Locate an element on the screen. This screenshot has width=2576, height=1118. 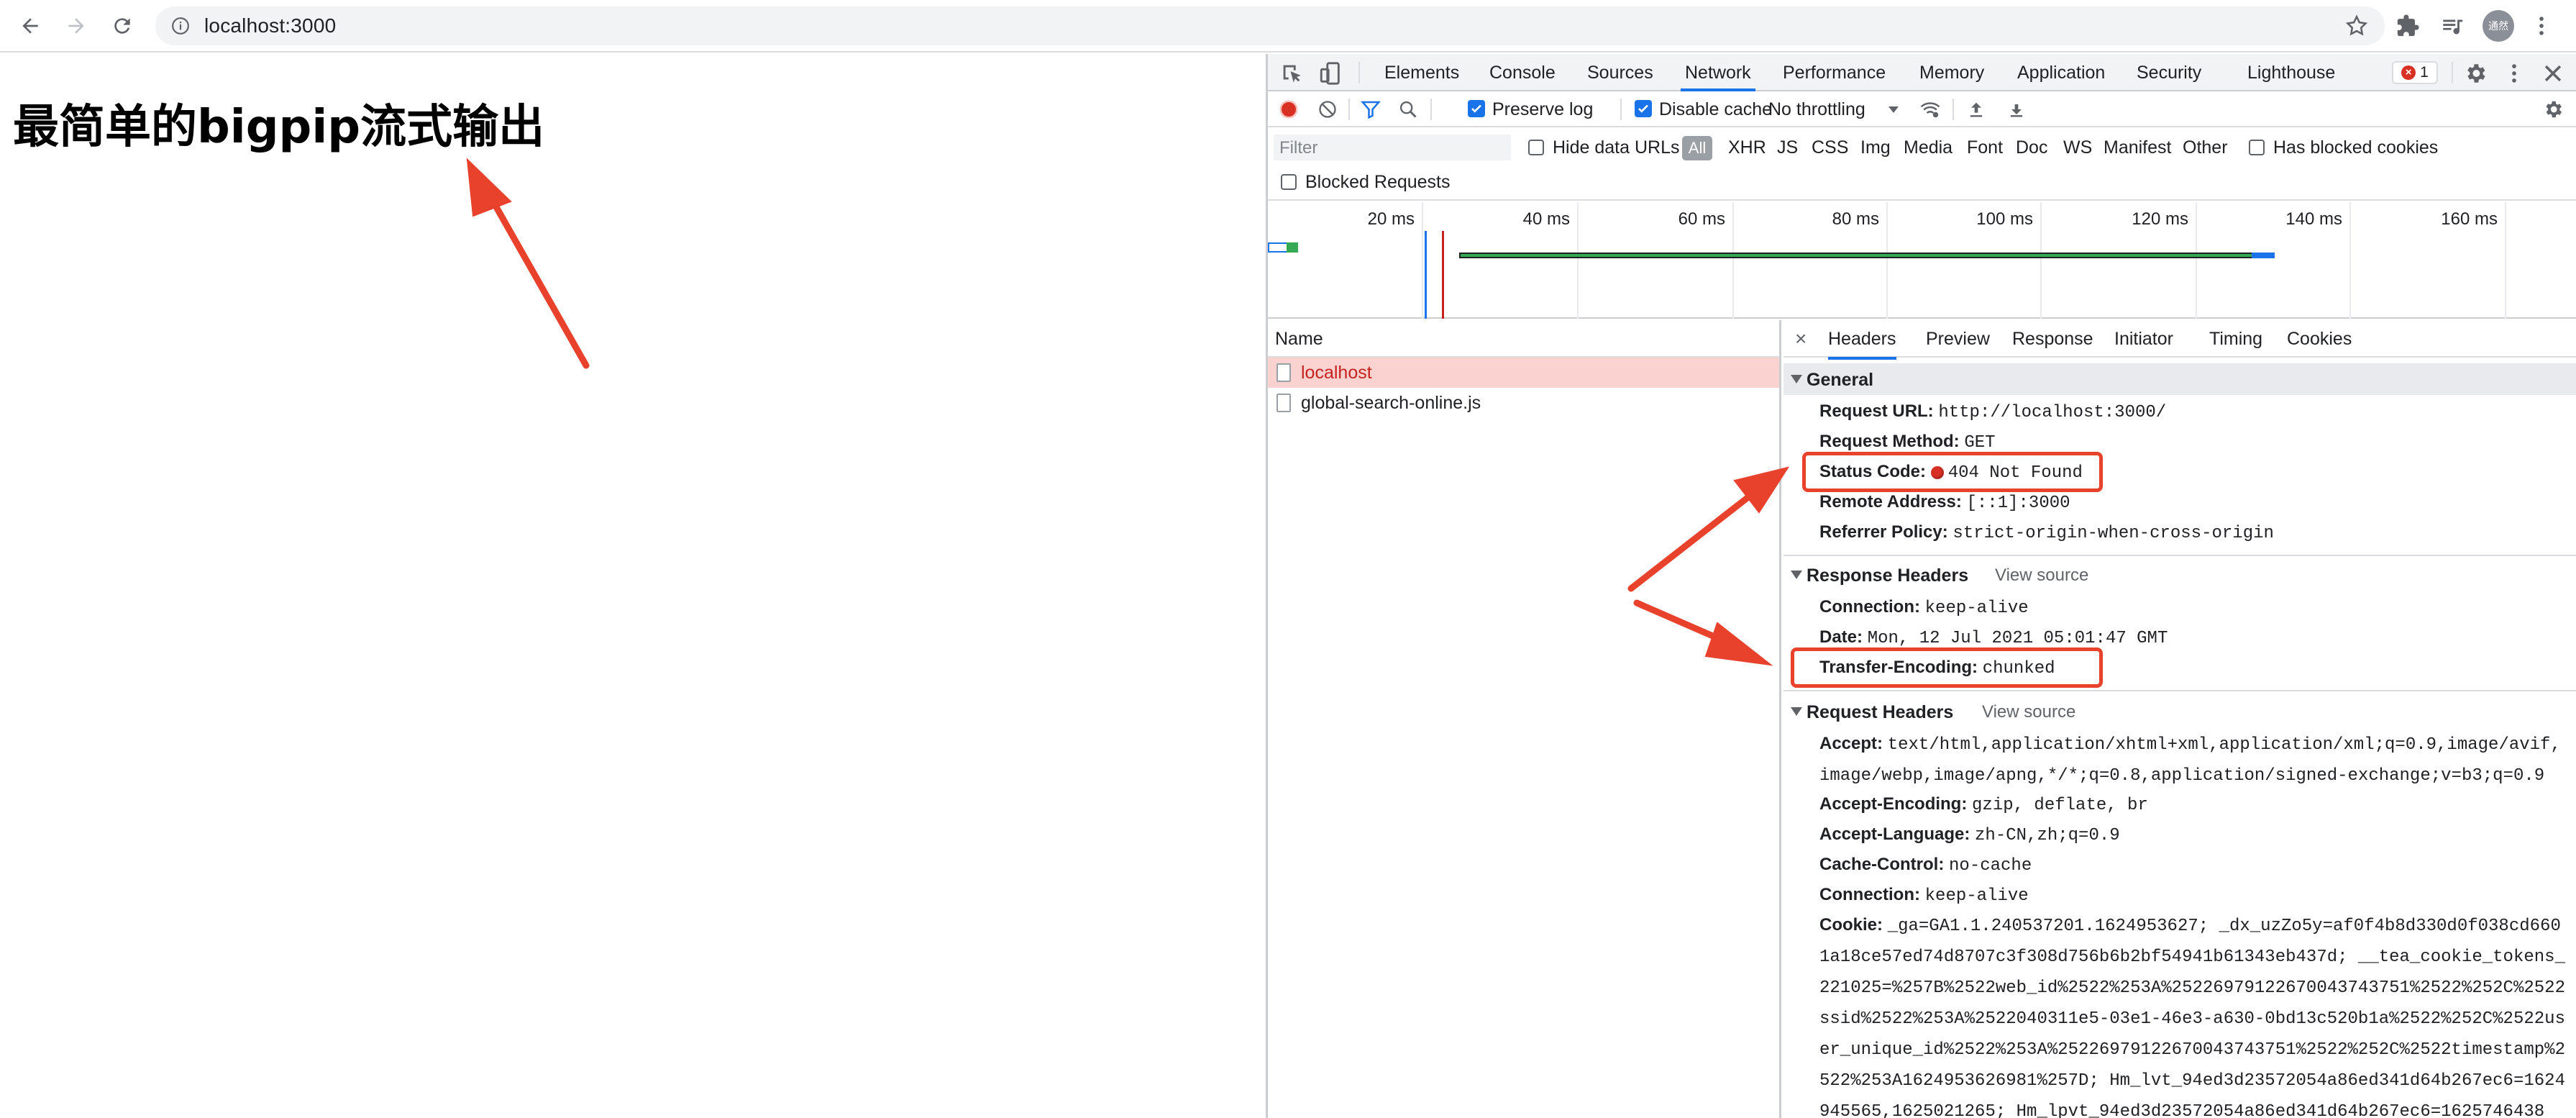
record-icon is located at coordinates (1288, 109).